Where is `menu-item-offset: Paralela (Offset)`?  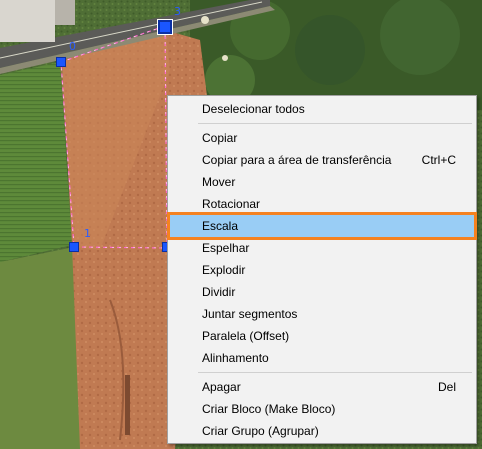 menu-item-offset: Paralela (Offset) is located at coordinates (322, 336).